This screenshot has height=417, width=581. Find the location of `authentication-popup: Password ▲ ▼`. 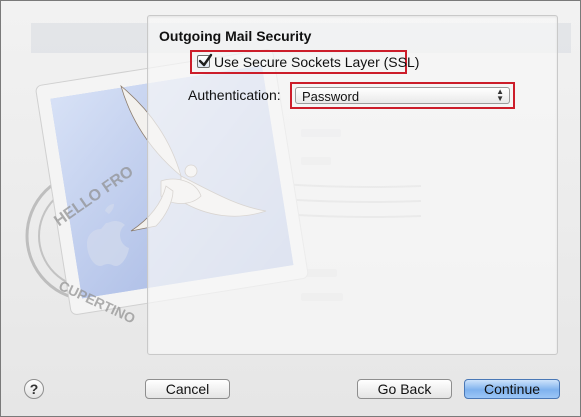

authentication-popup: Password ▲ ▼ is located at coordinates (402, 95).